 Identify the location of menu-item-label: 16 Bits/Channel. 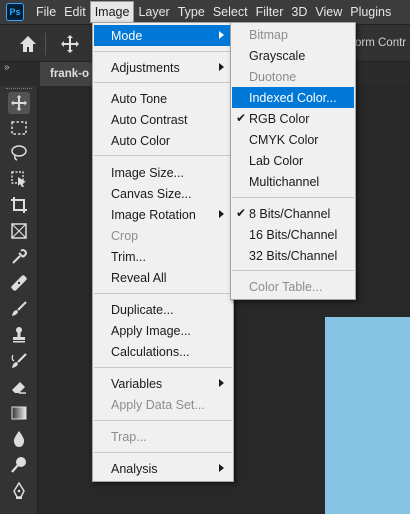
(293, 234).